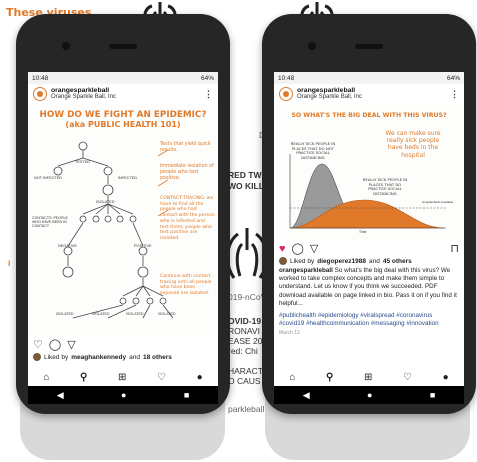 This screenshot has width=477, height=462. What do you see at coordinates (143, 246) in the screenshot?
I see `label-positive: POSITIVE` at bounding box center [143, 246].